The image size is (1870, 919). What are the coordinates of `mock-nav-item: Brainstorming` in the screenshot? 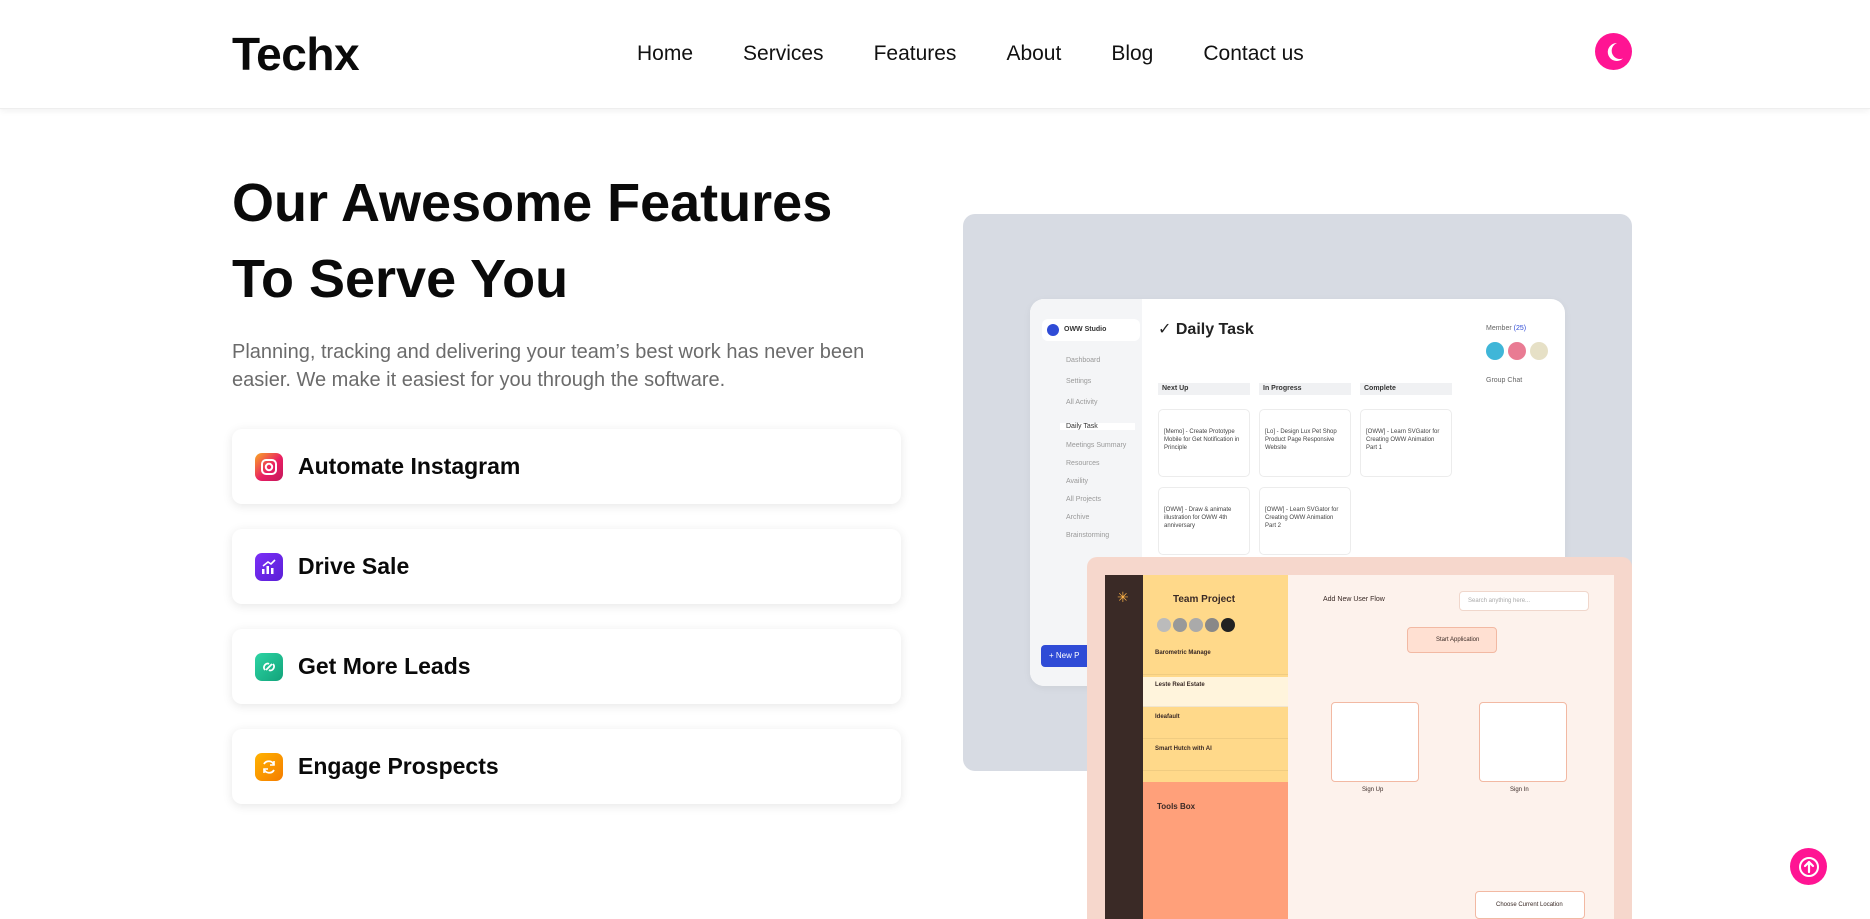 It's located at (1088, 535).